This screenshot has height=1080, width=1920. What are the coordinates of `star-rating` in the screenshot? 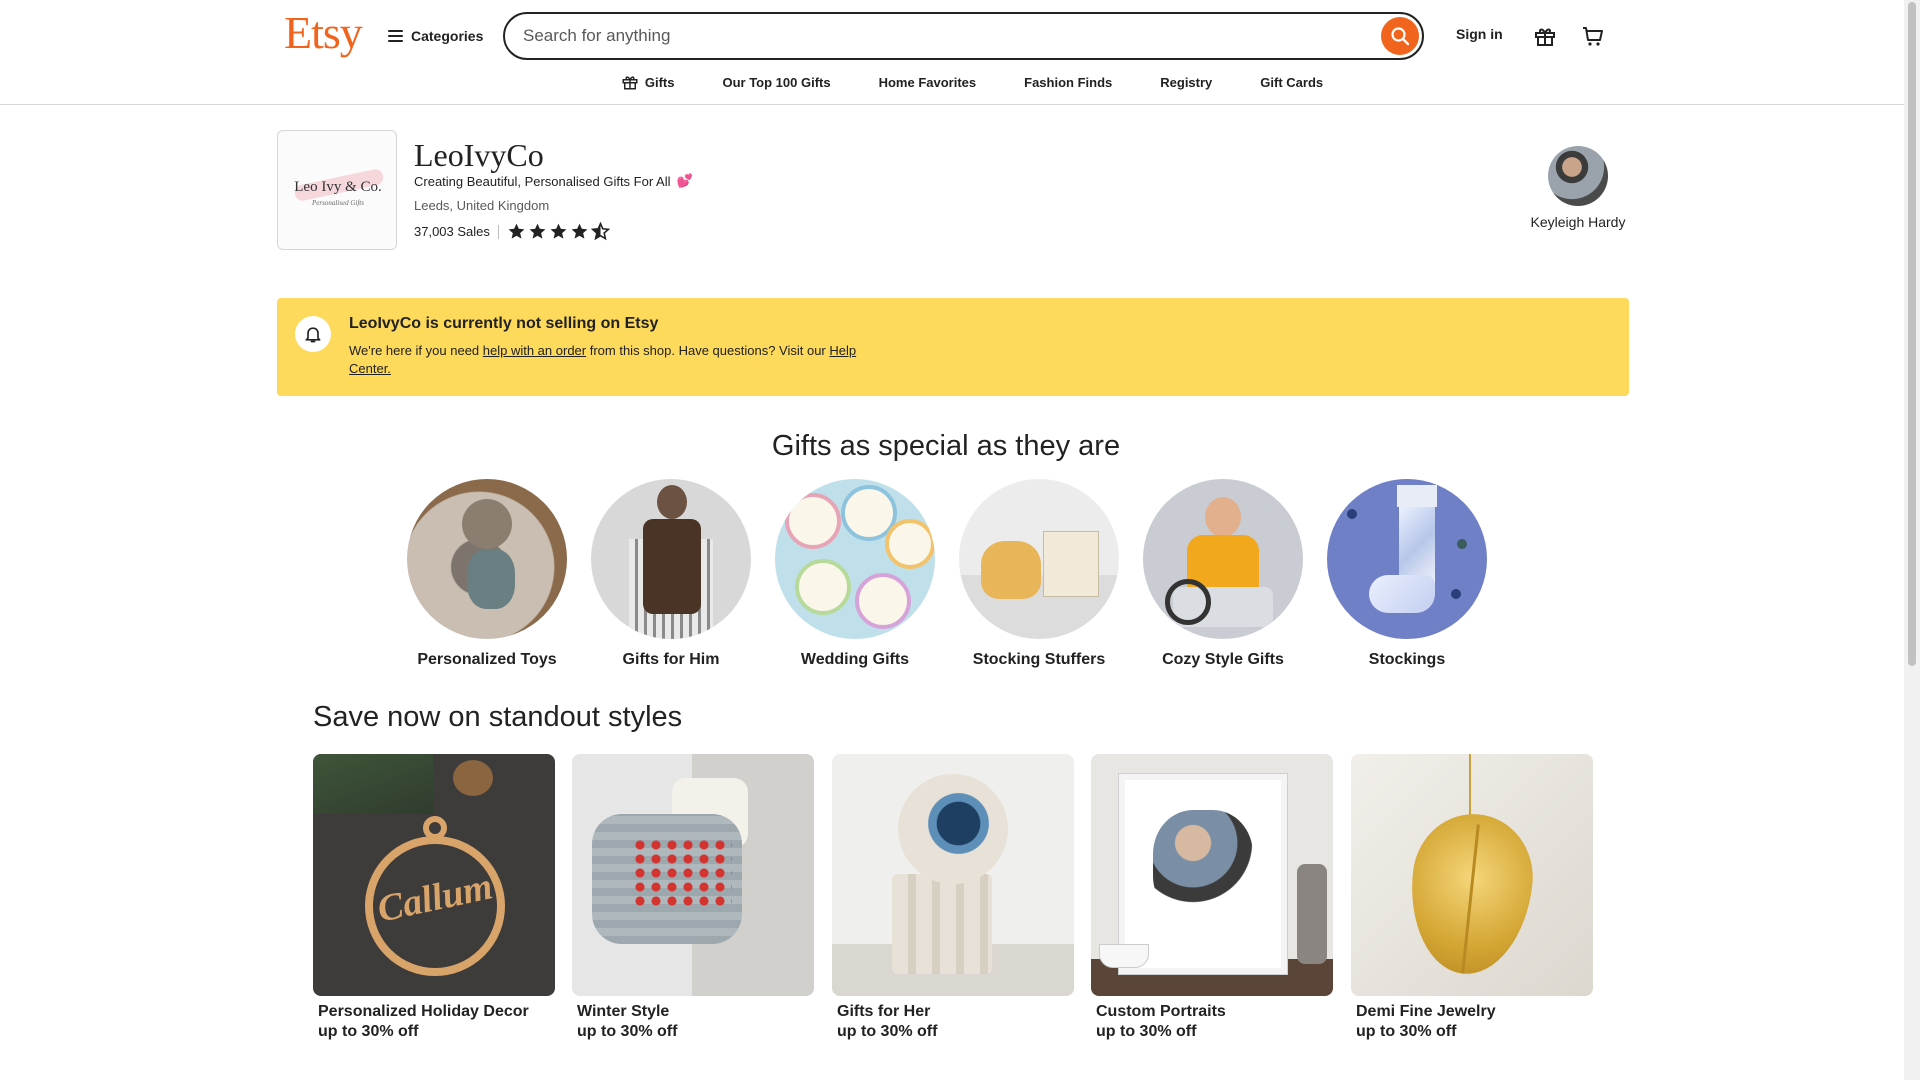 It's located at (558, 231).